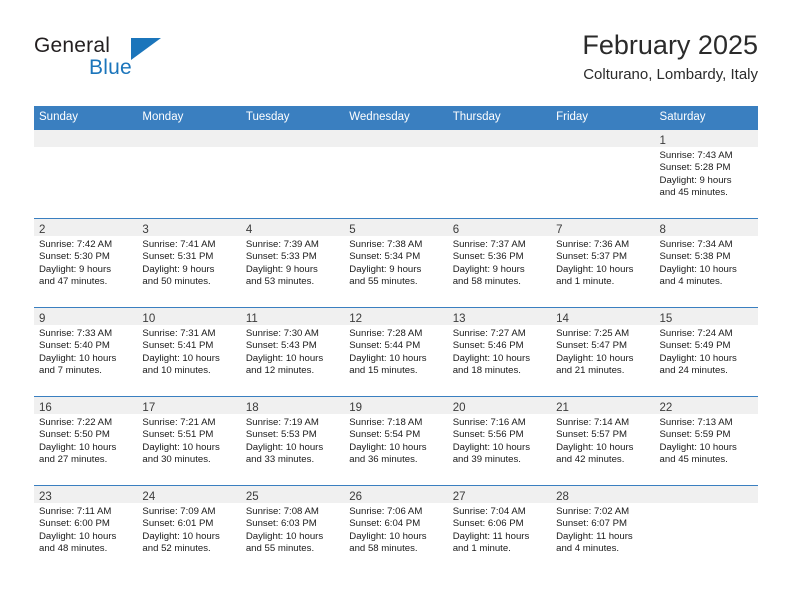 The image size is (792, 612). What do you see at coordinates (292, 405) in the screenshot?
I see `day-number-band: 18` at bounding box center [292, 405].